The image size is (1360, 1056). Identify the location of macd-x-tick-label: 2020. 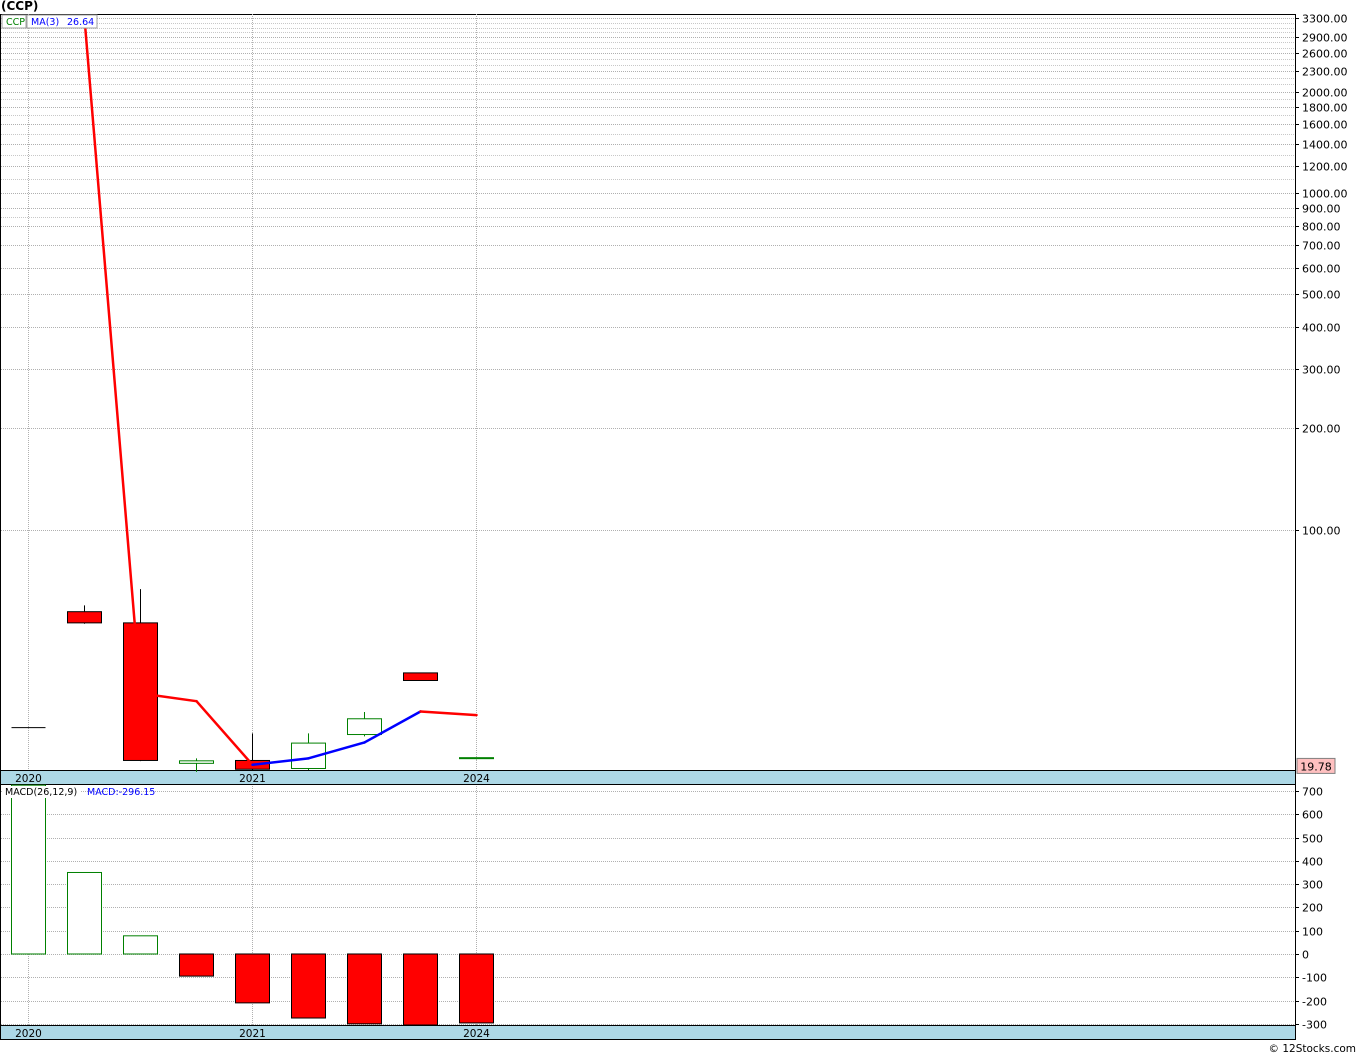
(28, 1034).